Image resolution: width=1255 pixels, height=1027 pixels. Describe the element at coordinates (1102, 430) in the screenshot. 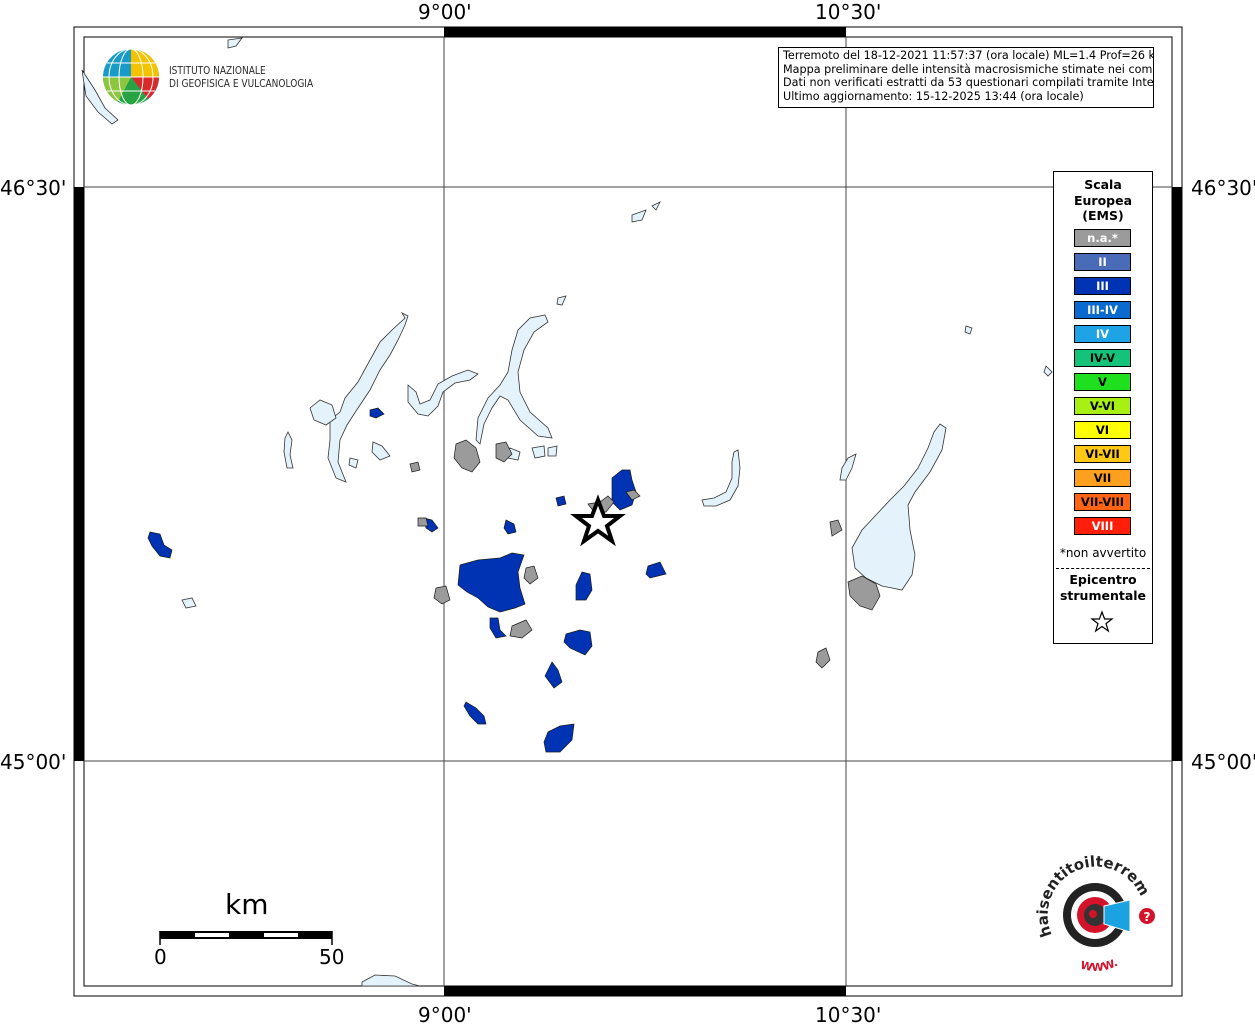

I see `legend-item: VI` at that location.